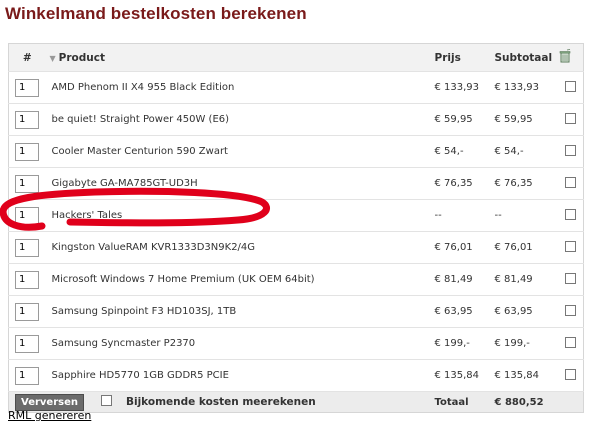 The image size is (593, 429). I want to click on trash-icon, so click(565, 56).